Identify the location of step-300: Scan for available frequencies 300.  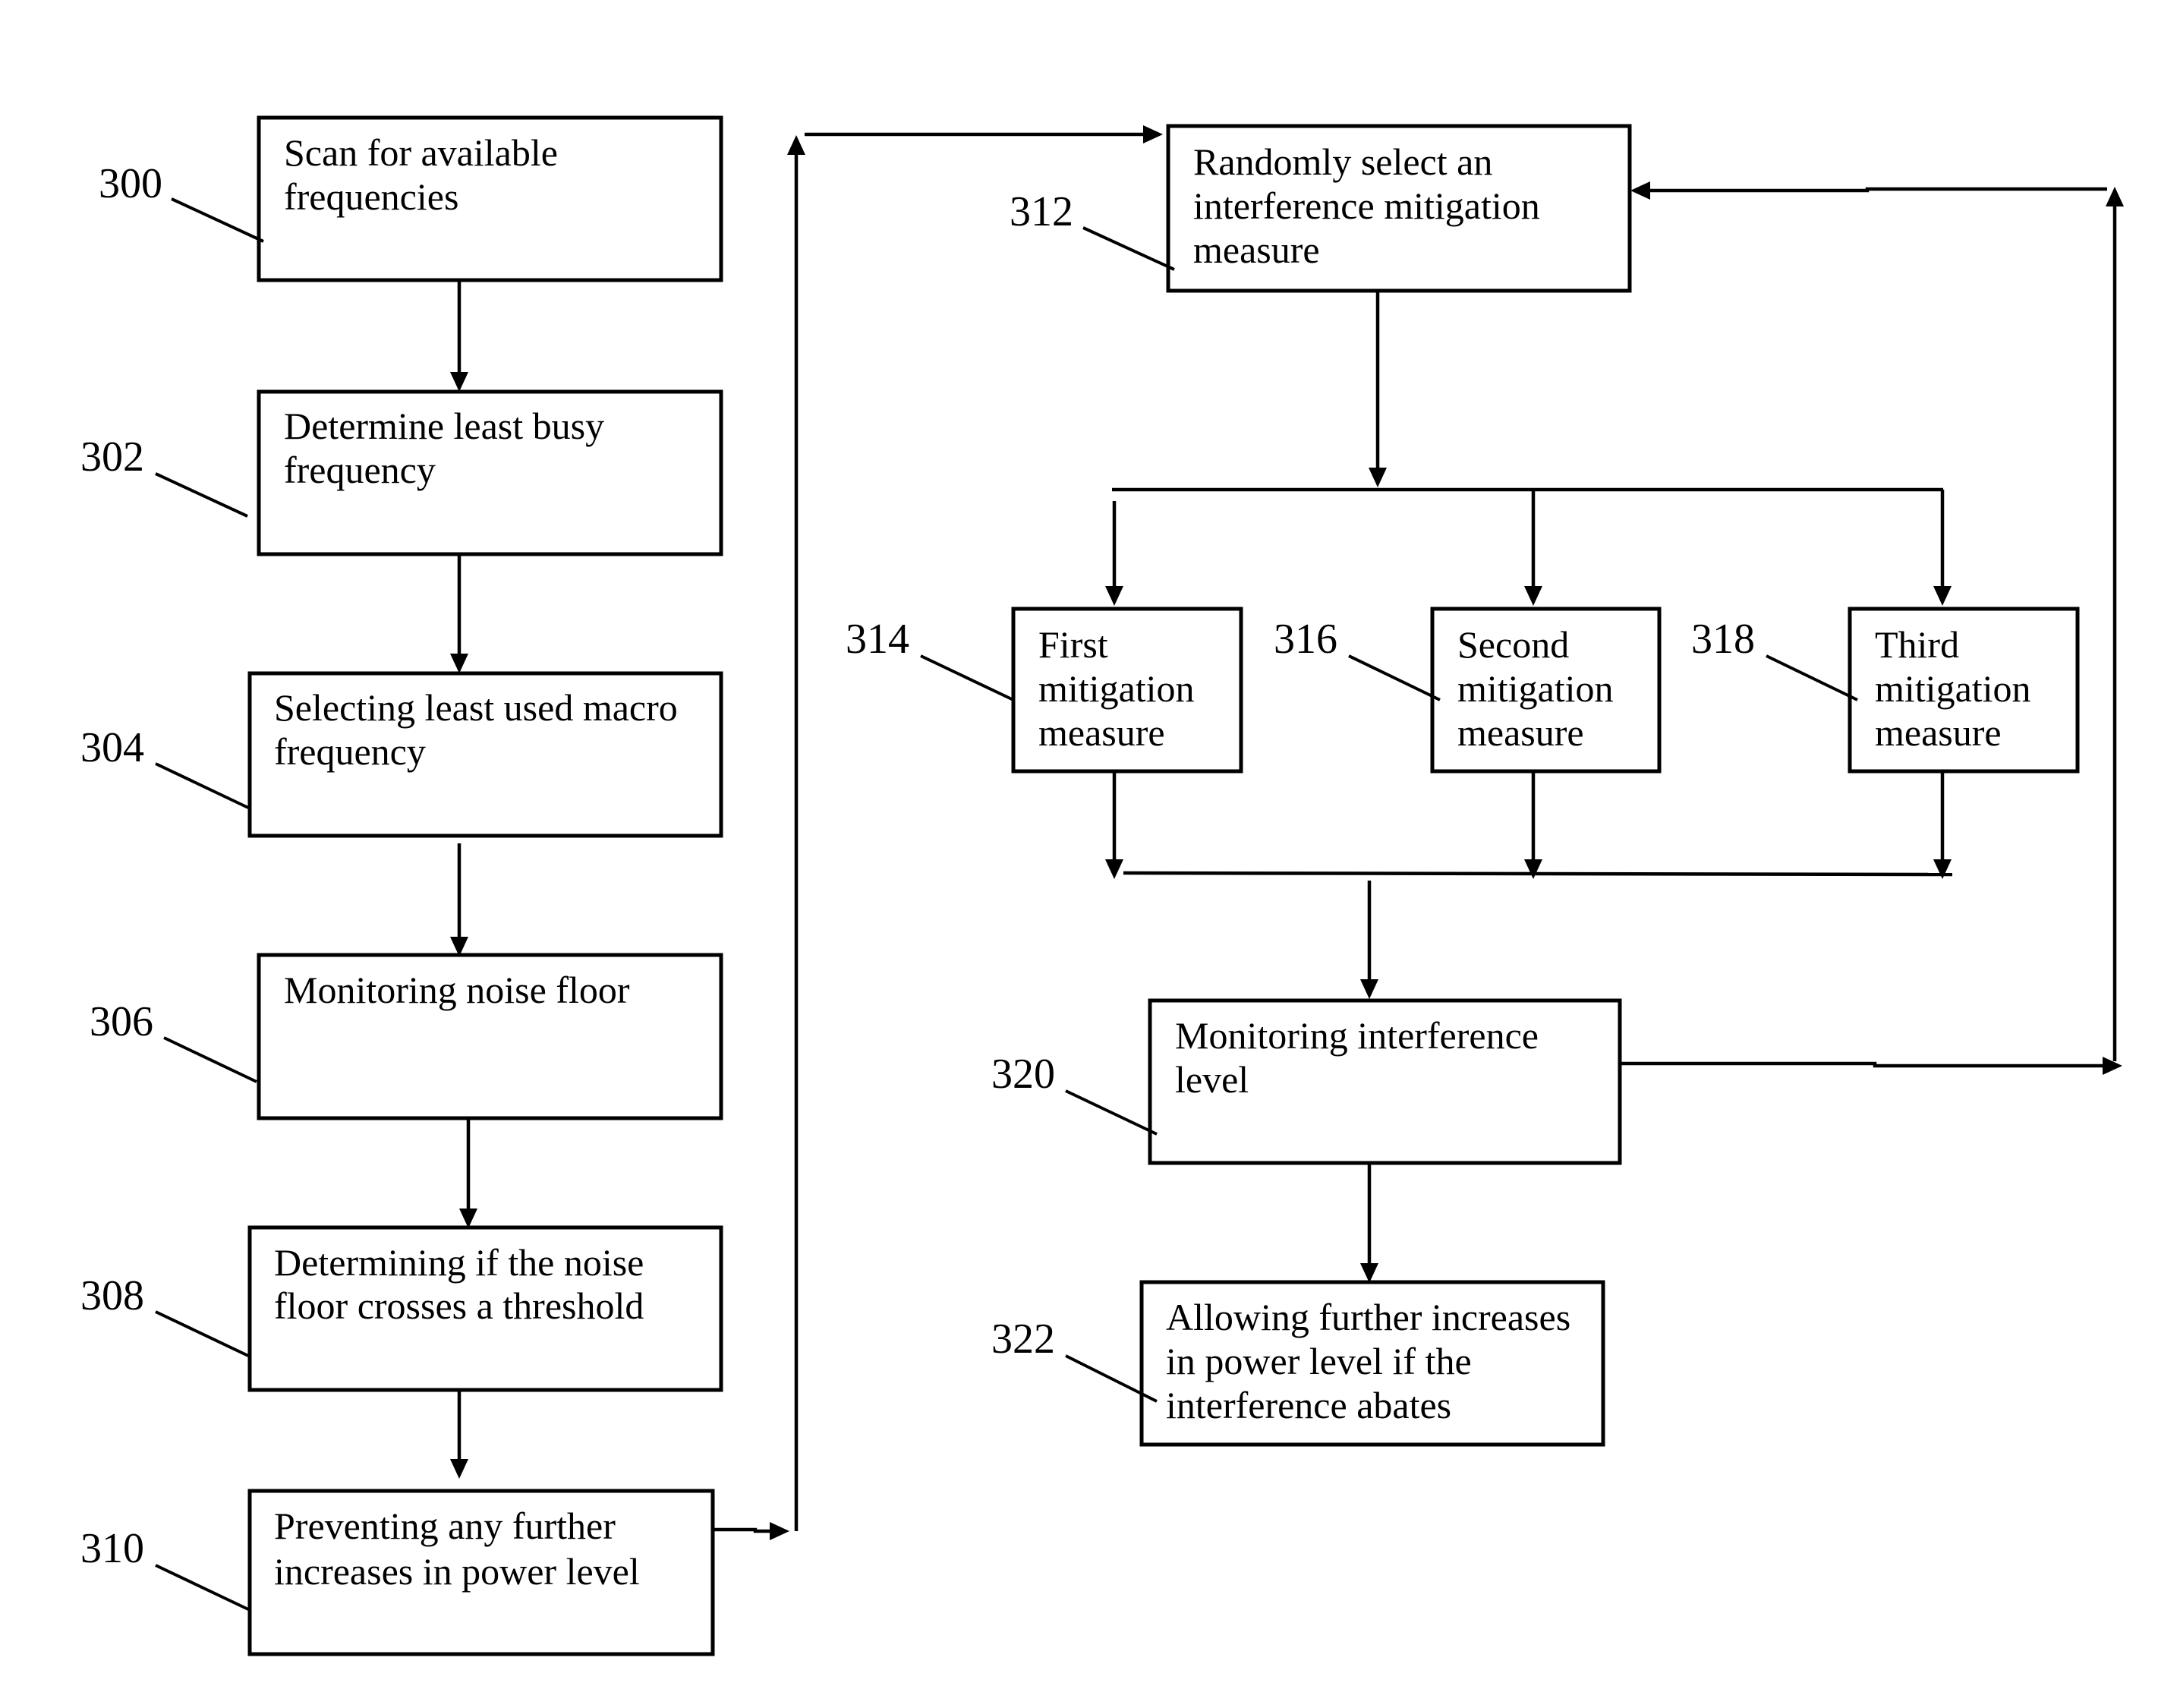
(411, 198).